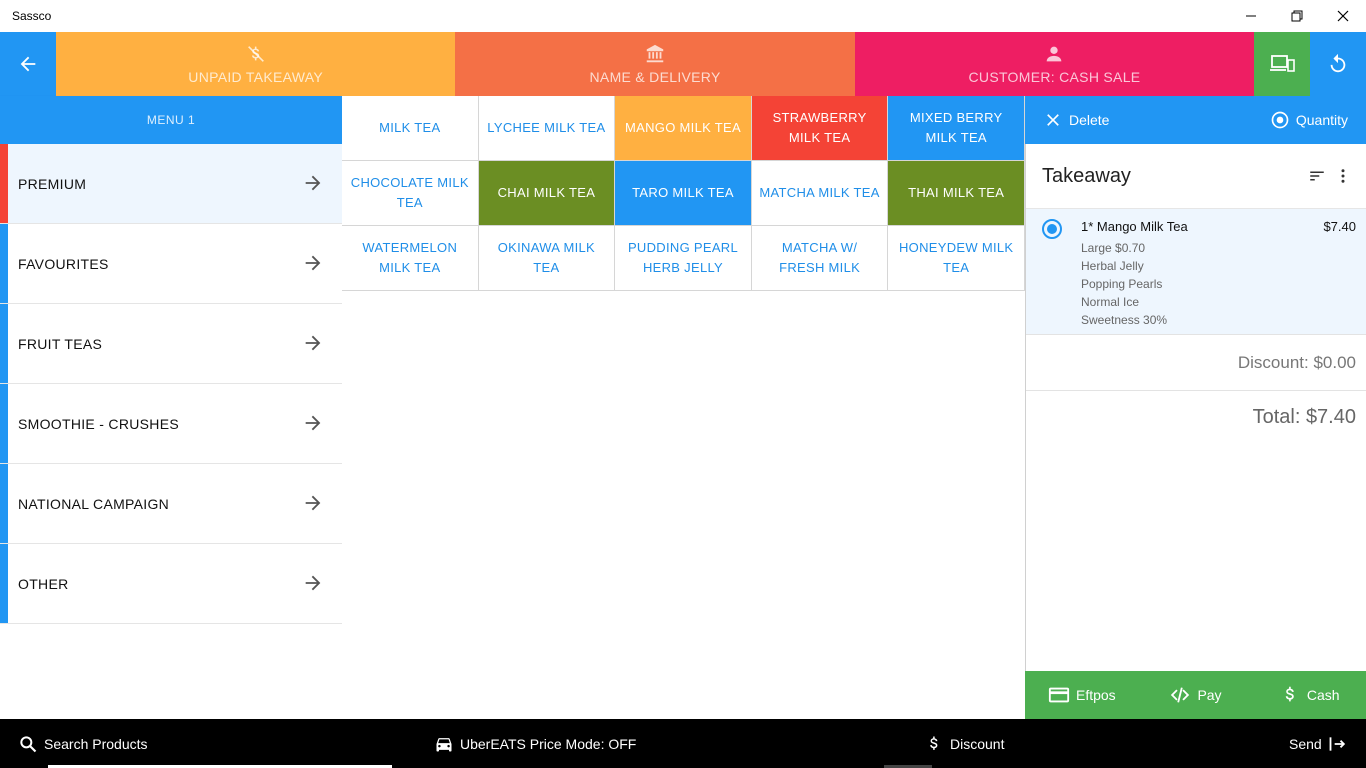  What do you see at coordinates (1280, 120) in the screenshot?
I see `radio-target-icon` at bounding box center [1280, 120].